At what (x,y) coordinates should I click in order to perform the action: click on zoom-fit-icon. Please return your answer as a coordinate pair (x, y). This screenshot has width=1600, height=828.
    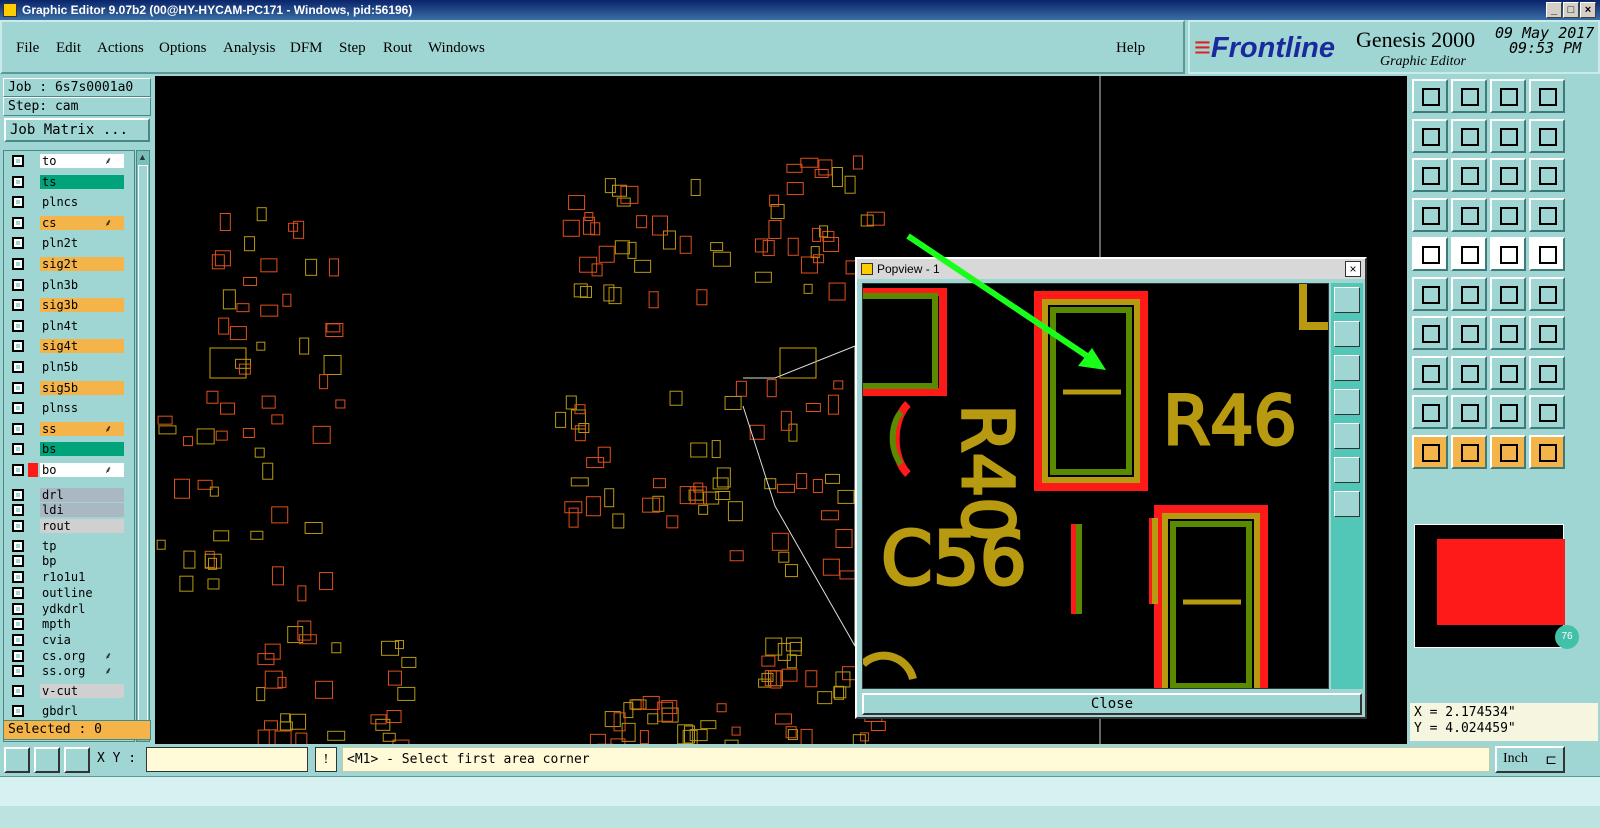
    Looking at the image, I should click on (1347, 300).